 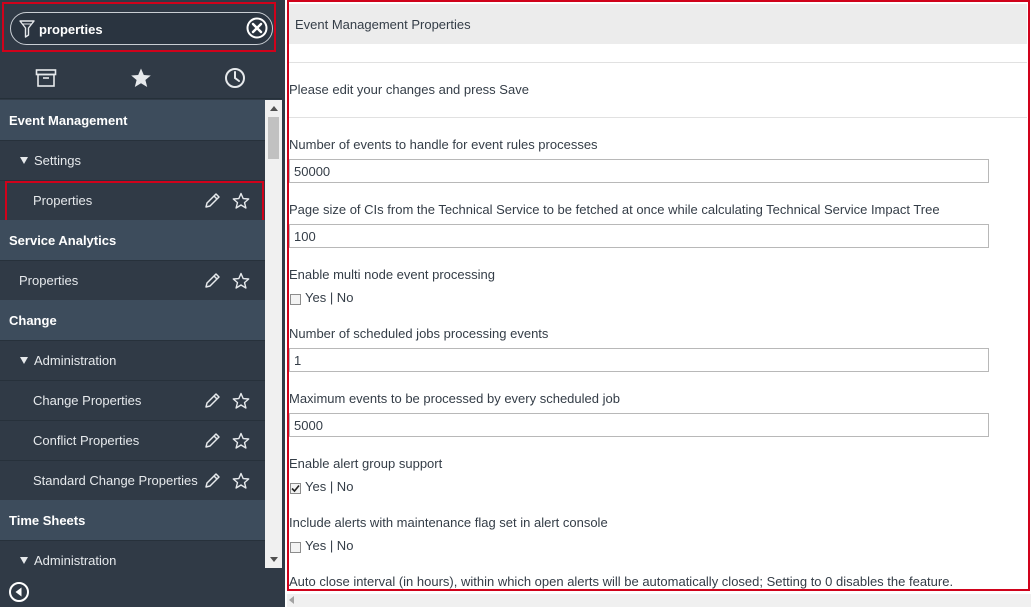 What do you see at coordinates (87, 400) in the screenshot?
I see `nav-item-label: Change Properties` at bounding box center [87, 400].